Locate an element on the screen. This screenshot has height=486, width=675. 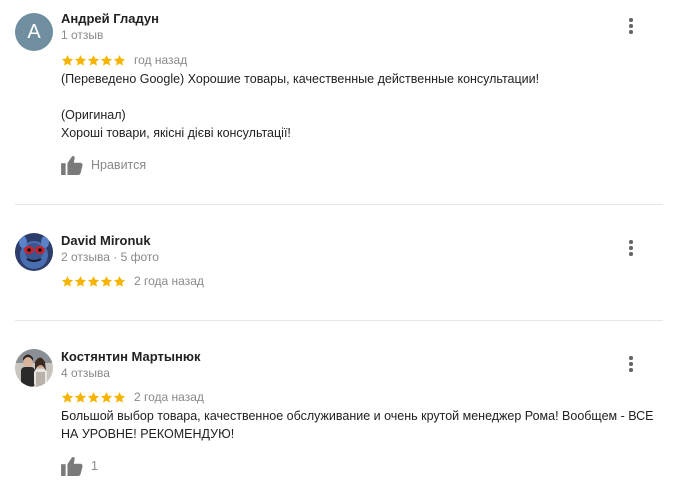
avatar: А is located at coordinates (34, 32).